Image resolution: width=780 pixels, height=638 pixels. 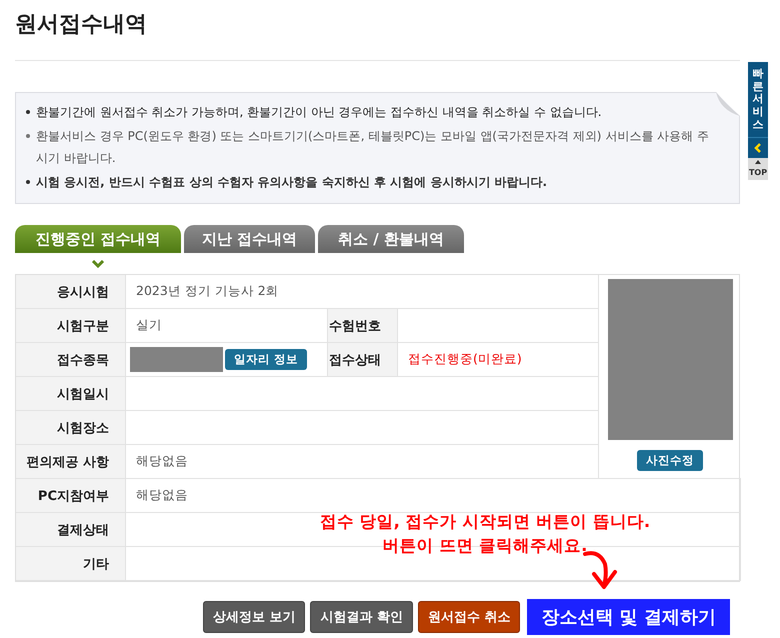 I want to click on tab: 진행중인 접수내역, so click(x=98, y=239).